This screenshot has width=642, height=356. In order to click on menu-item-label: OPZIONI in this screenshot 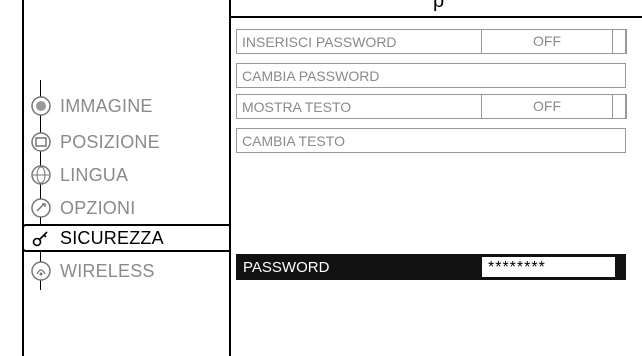, I will do `click(98, 207)`.